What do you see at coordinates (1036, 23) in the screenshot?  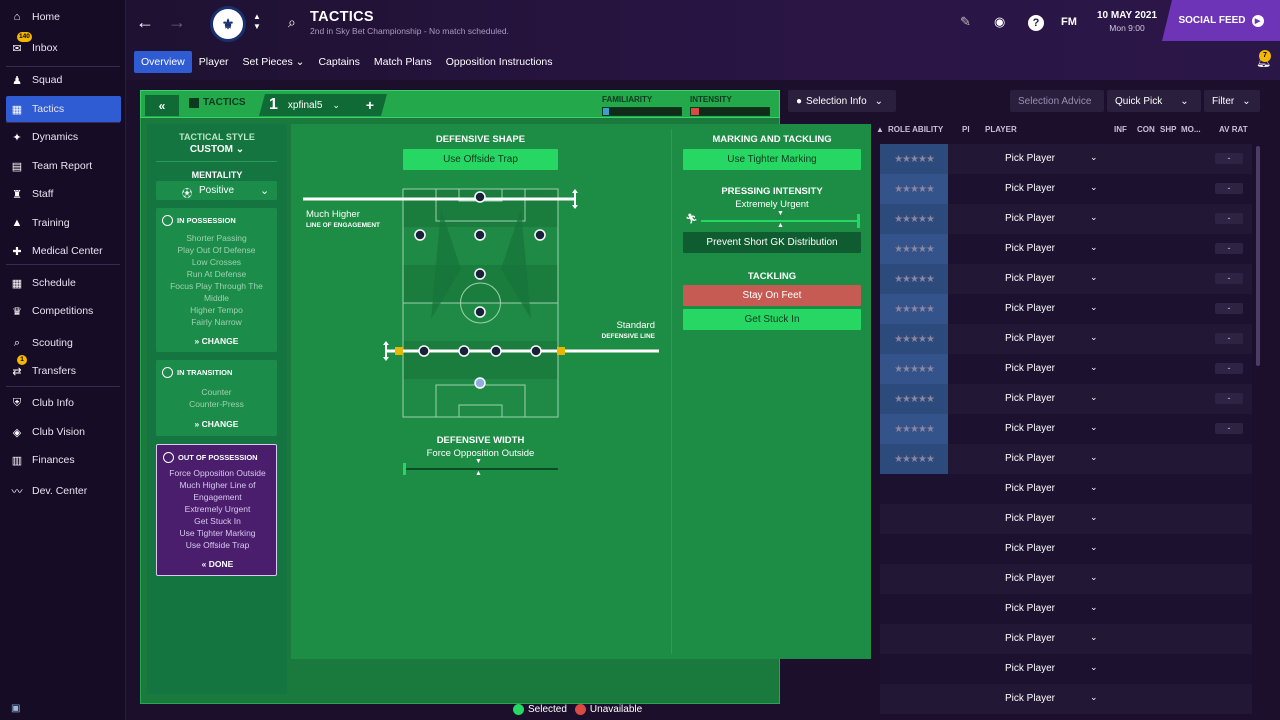 I see `help-icon: ?` at bounding box center [1036, 23].